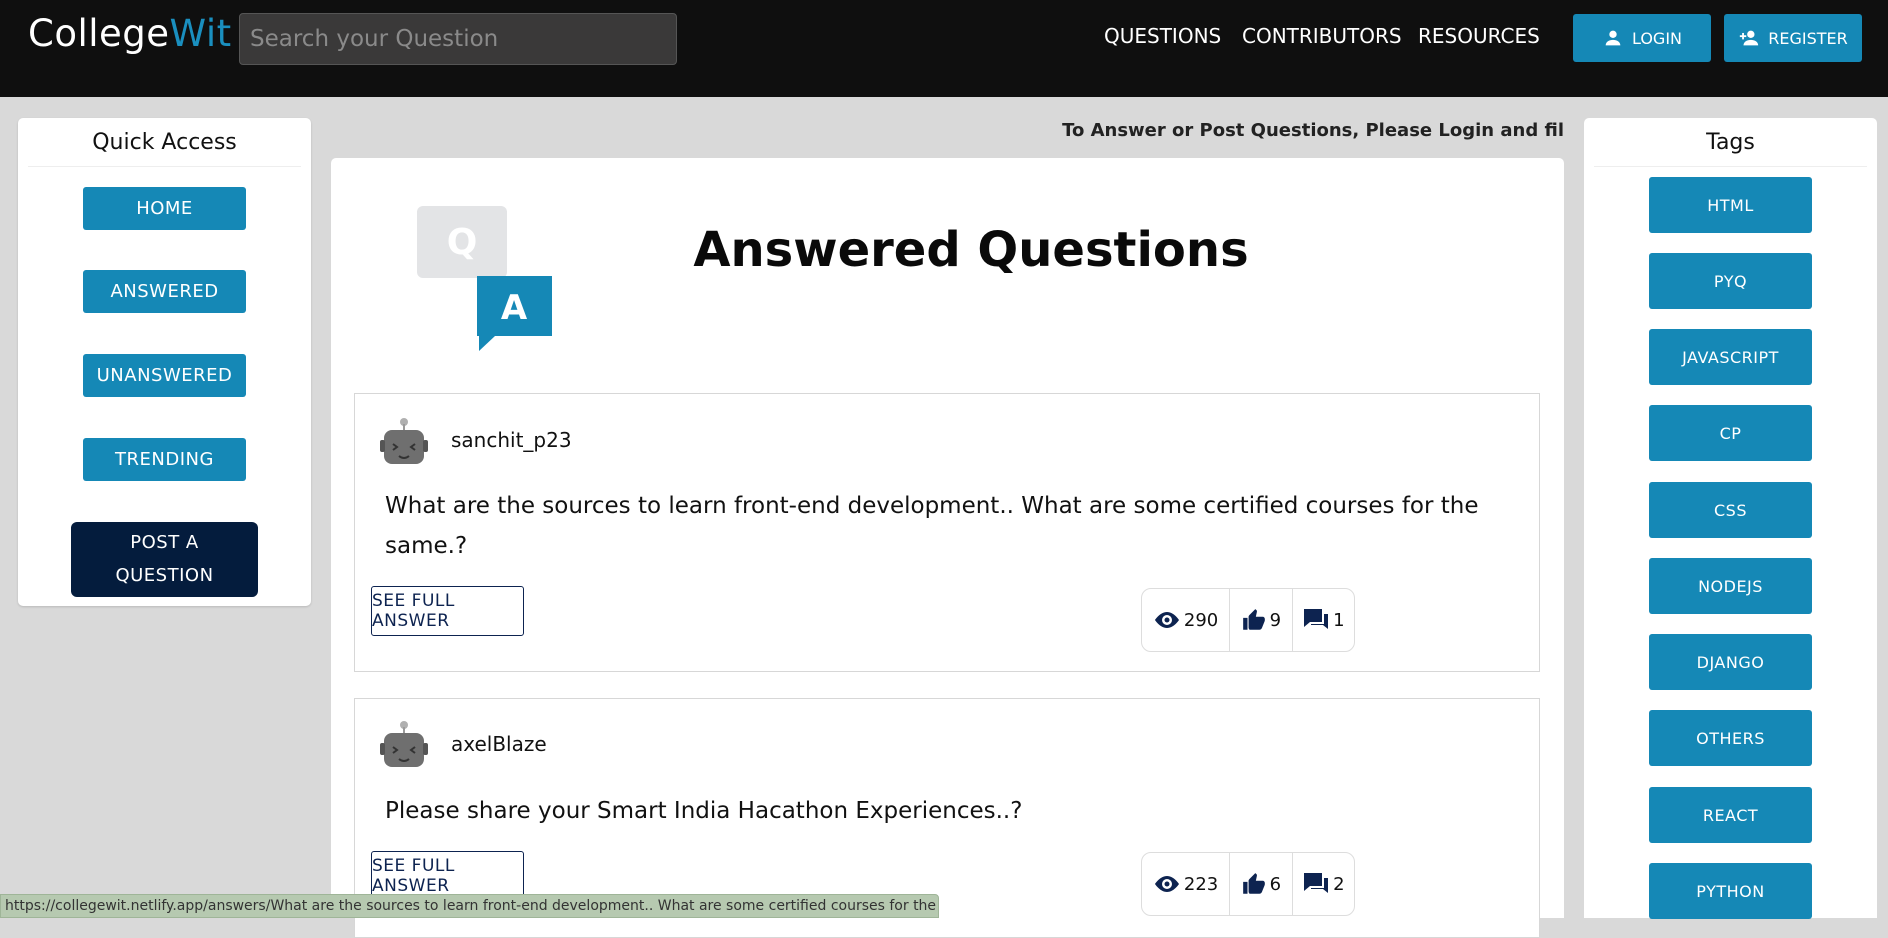 The image size is (1888, 938). What do you see at coordinates (1730, 205) in the screenshot?
I see `tag-html: HTML` at bounding box center [1730, 205].